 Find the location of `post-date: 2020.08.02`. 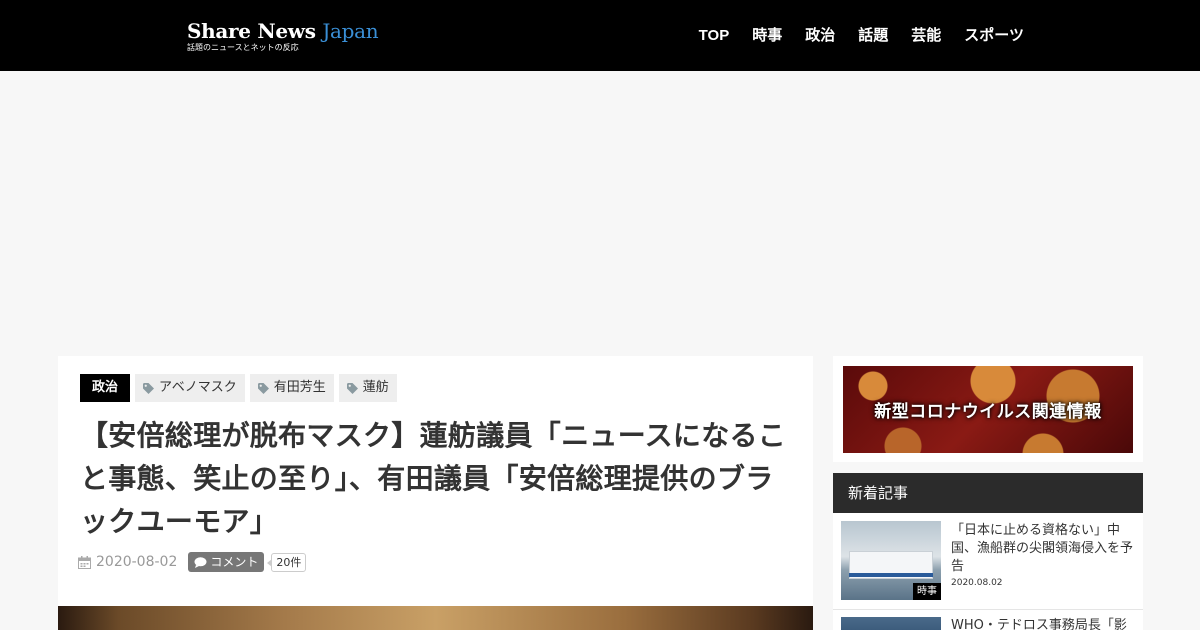

post-date: 2020.08.02 is located at coordinates (977, 583).